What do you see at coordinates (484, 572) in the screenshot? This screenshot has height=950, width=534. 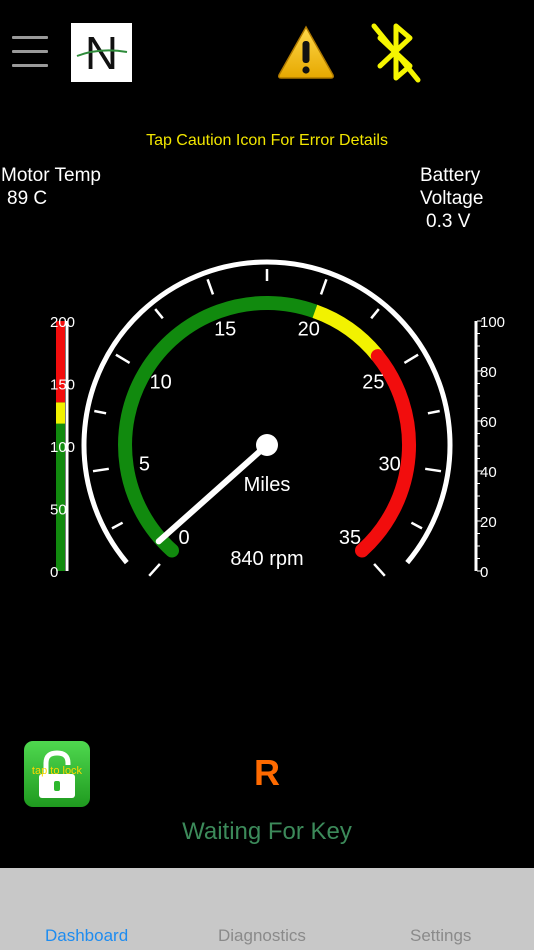 I see `battery-bar-tick-label: 0` at bounding box center [484, 572].